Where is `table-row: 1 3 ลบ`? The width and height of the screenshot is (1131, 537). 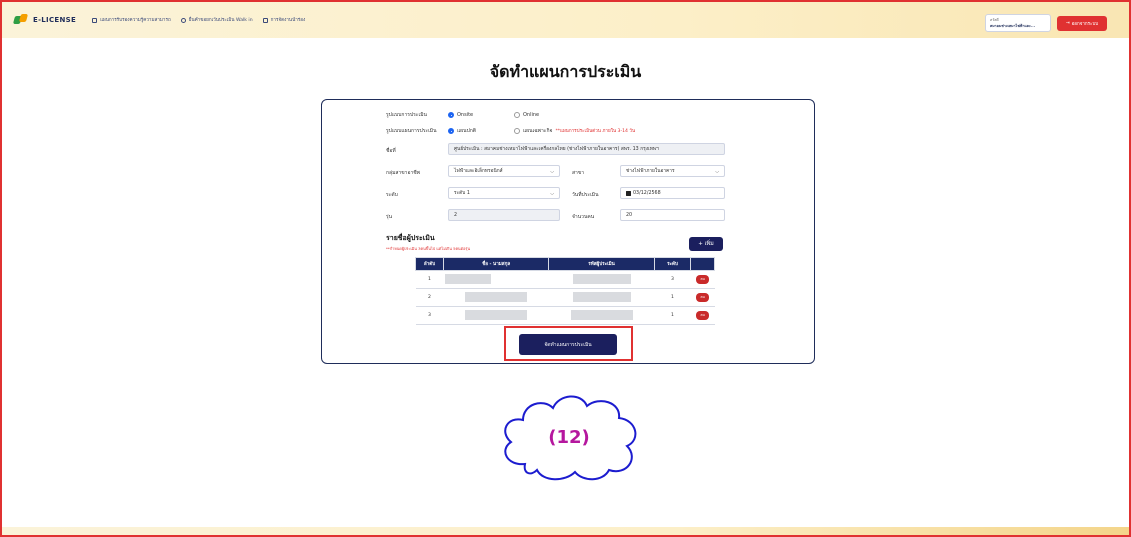 table-row: 1 3 ลบ is located at coordinates (565, 279).